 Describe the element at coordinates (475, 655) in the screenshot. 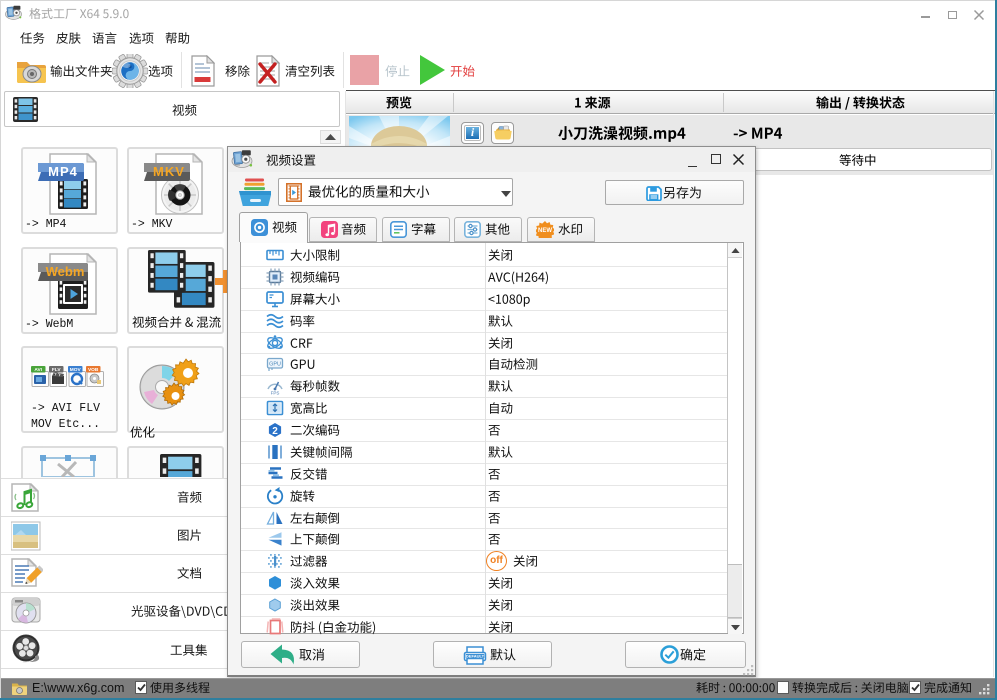

I see `svg-text: DEFAULT` at that location.